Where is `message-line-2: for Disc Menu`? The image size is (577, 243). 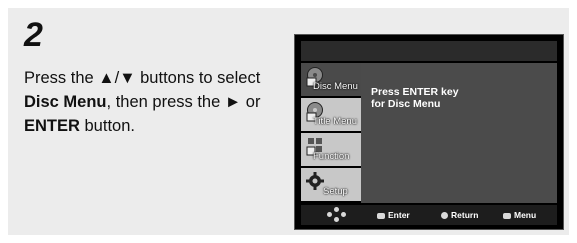
message-line-2: for Disc Menu is located at coordinates (406, 104).